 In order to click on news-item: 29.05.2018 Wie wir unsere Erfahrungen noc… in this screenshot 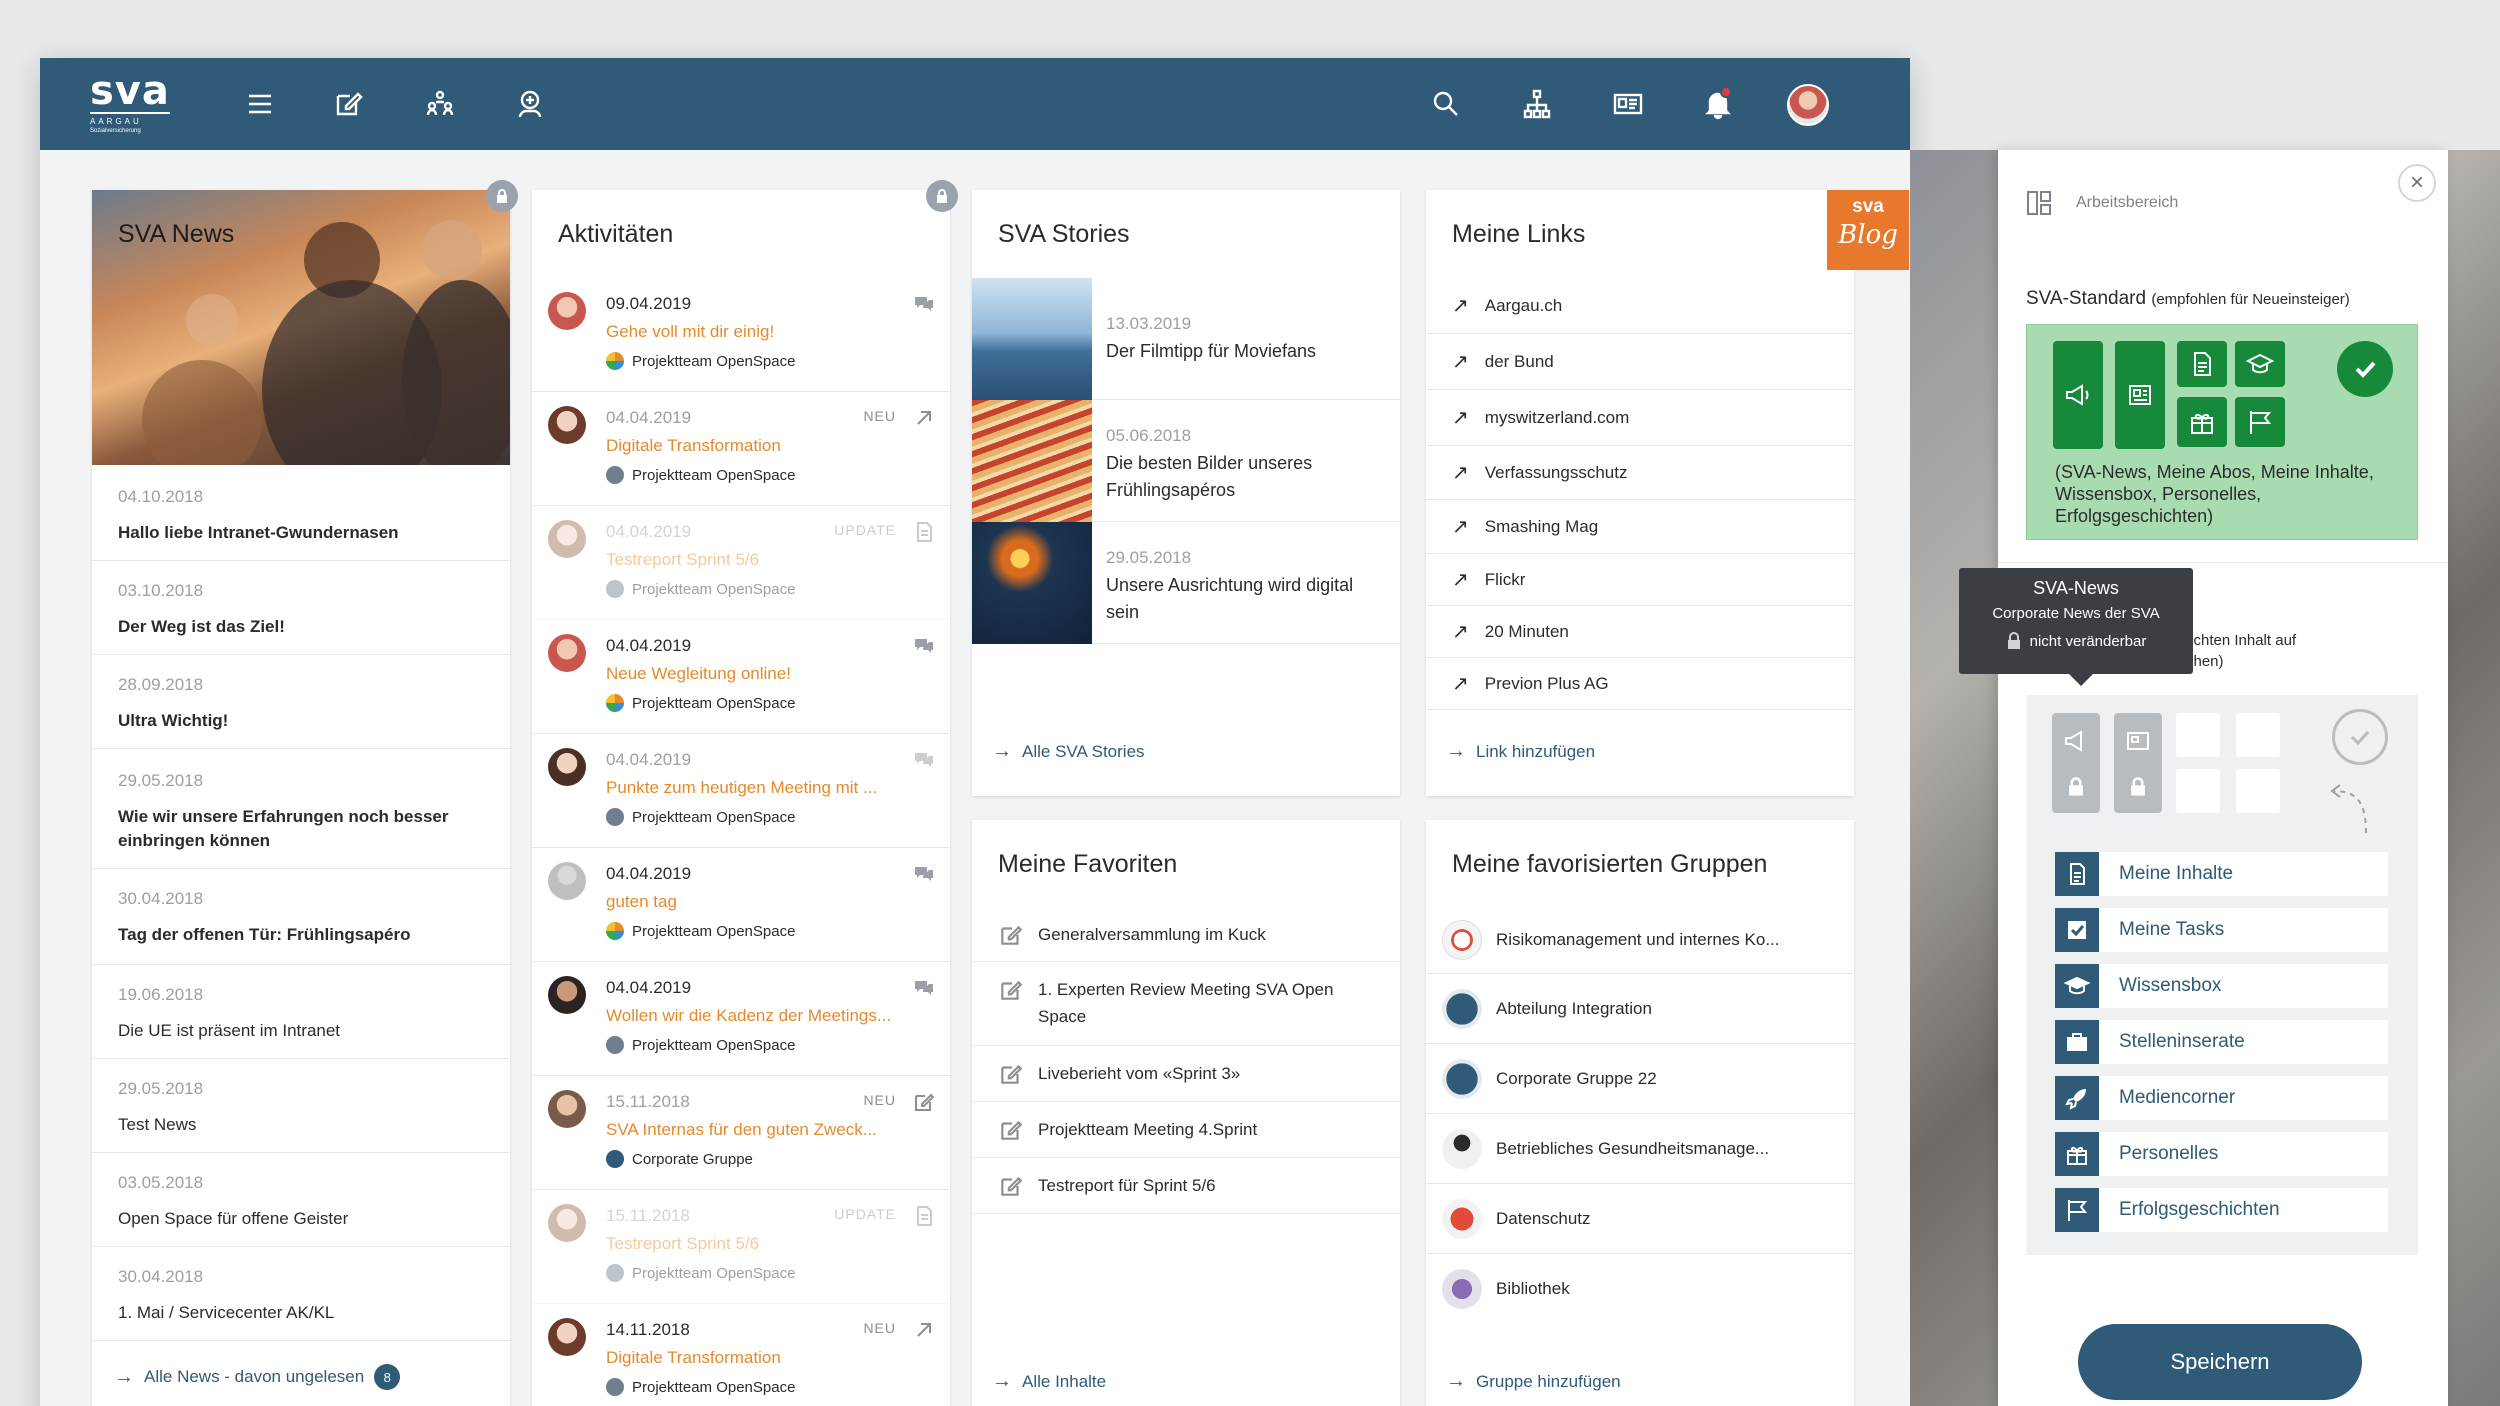, I will do `click(301, 809)`.